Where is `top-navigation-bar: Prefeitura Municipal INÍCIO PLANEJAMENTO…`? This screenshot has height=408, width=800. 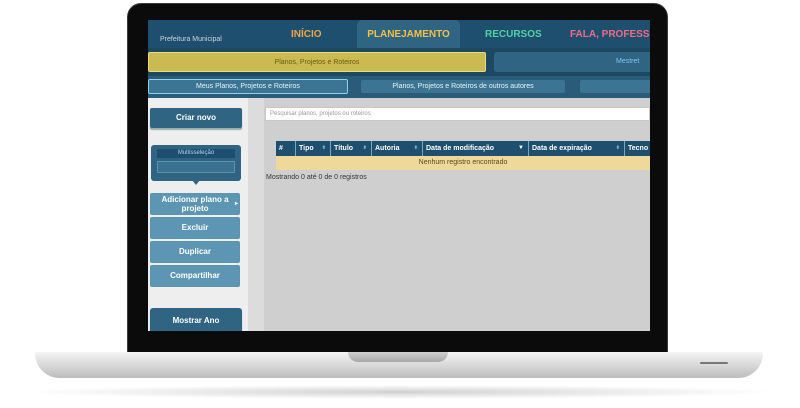
top-navigation-bar: Prefeitura Municipal INÍCIO PLANEJAMENTO… is located at coordinates (399, 34).